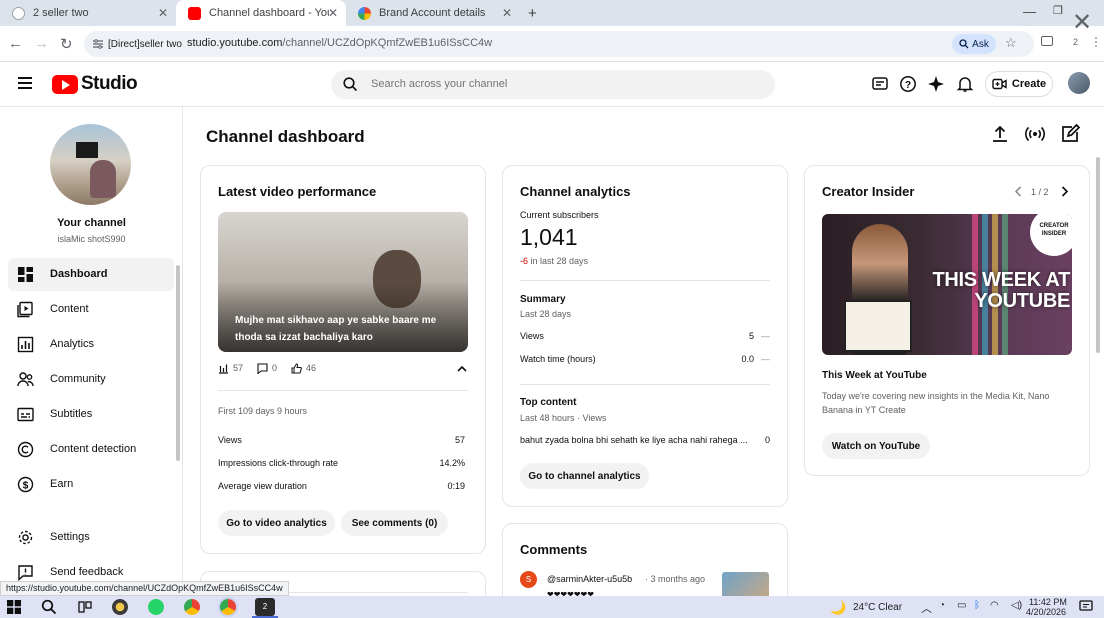 Image resolution: width=1104 pixels, height=618 pixels. What do you see at coordinates (71, 414) in the screenshot?
I see `sidebar-item-label: Subtitles` at bounding box center [71, 414].